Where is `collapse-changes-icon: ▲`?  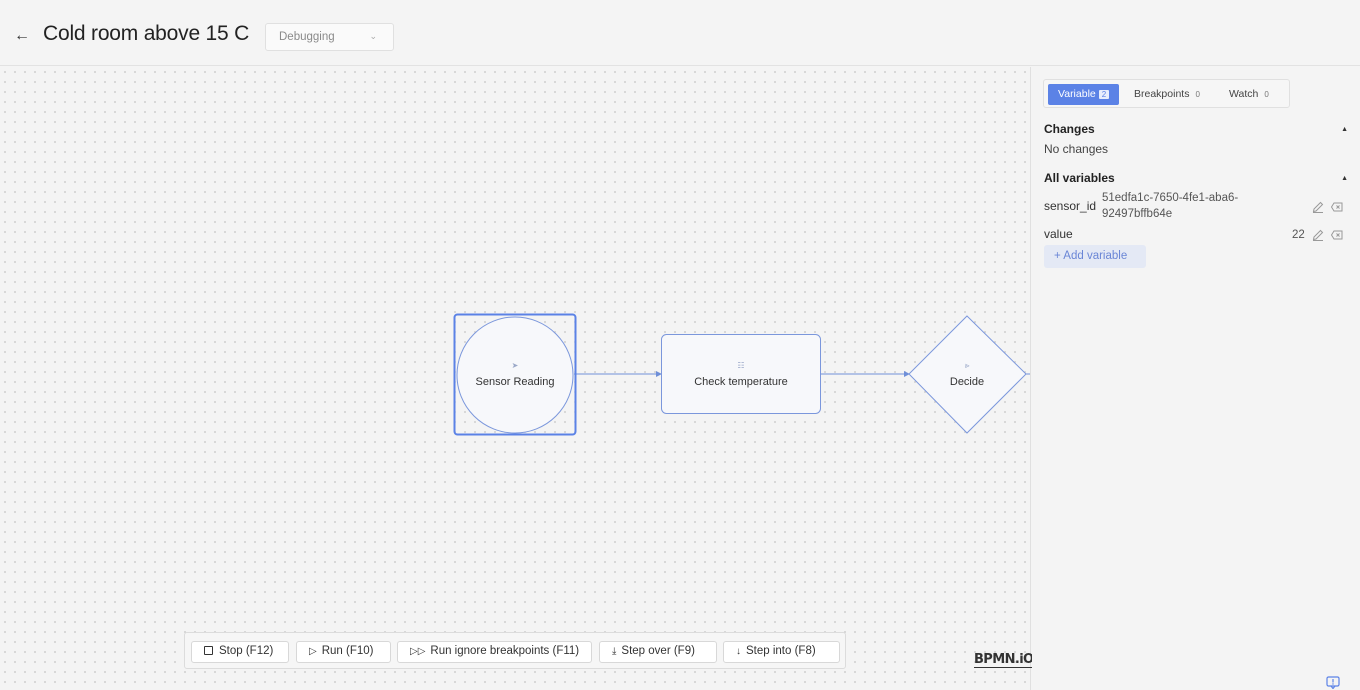
collapse-changes-icon: ▲ is located at coordinates (1344, 129).